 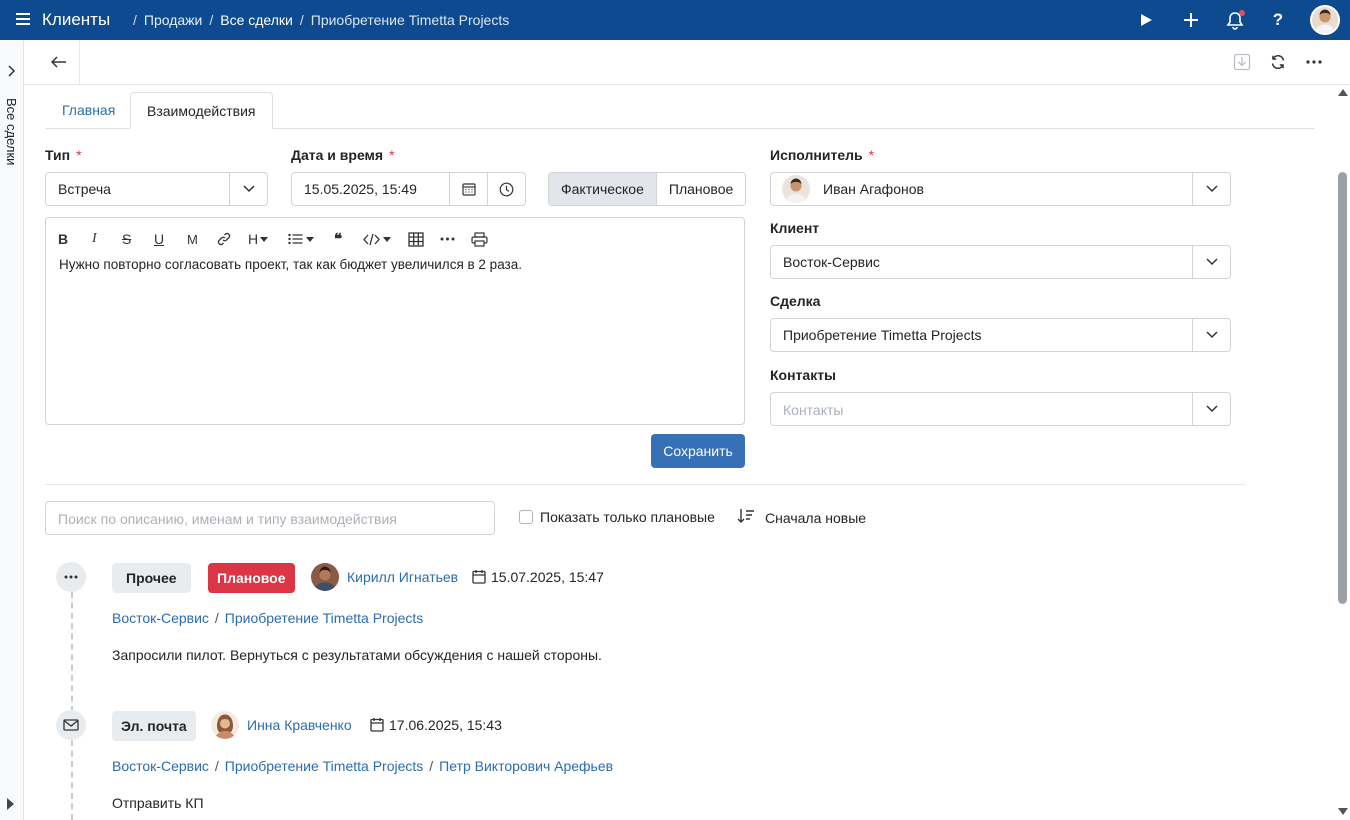 I want to click on person-link: Инна Кравченко, so click(x=299, y=725).